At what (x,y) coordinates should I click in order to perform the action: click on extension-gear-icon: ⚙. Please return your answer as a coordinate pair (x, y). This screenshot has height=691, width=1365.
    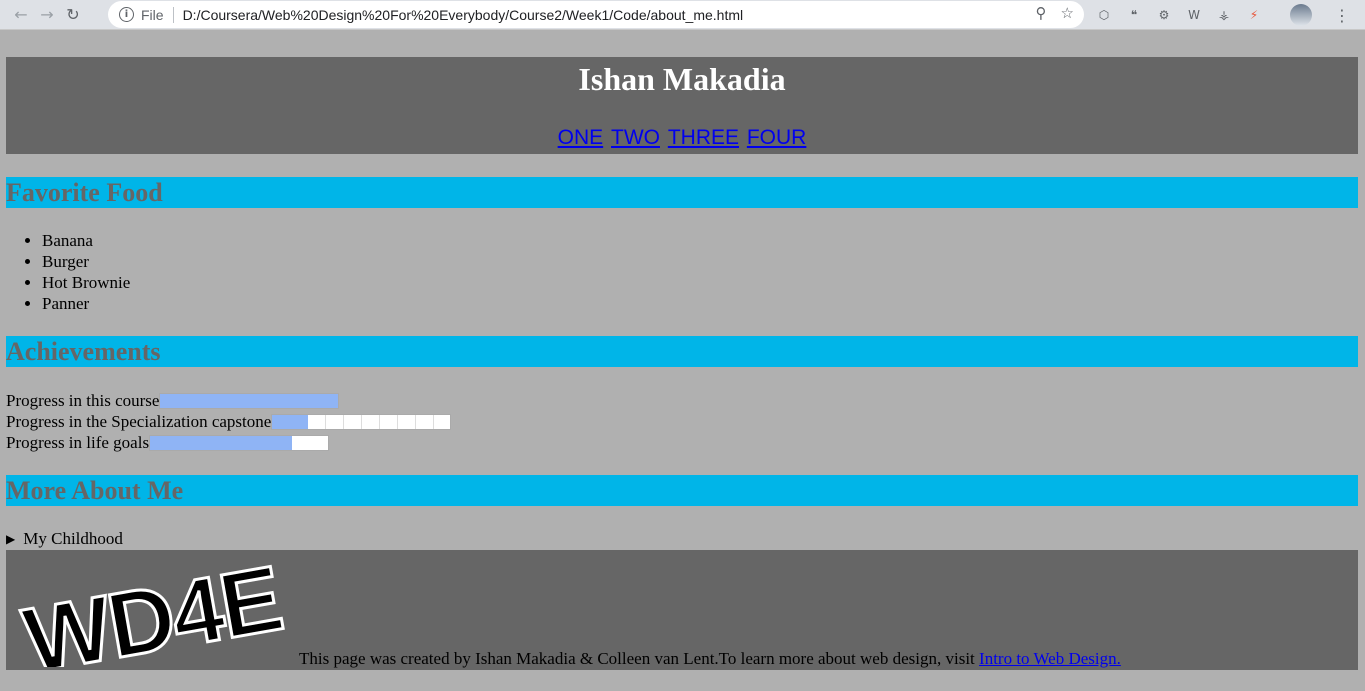
    Looking at the image, I should click on (1164, 15).